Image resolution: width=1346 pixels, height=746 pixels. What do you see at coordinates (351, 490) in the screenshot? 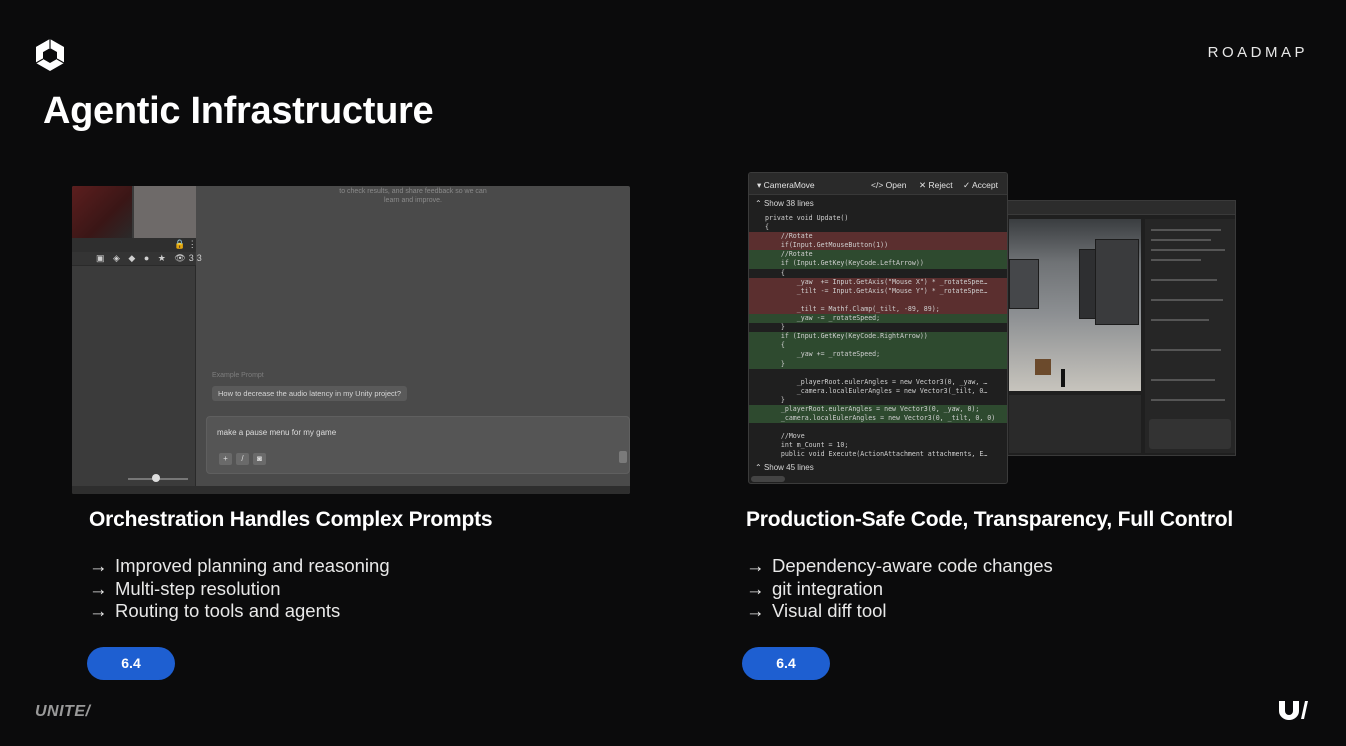
I see `status-bar` at bounding box center [351, 490].